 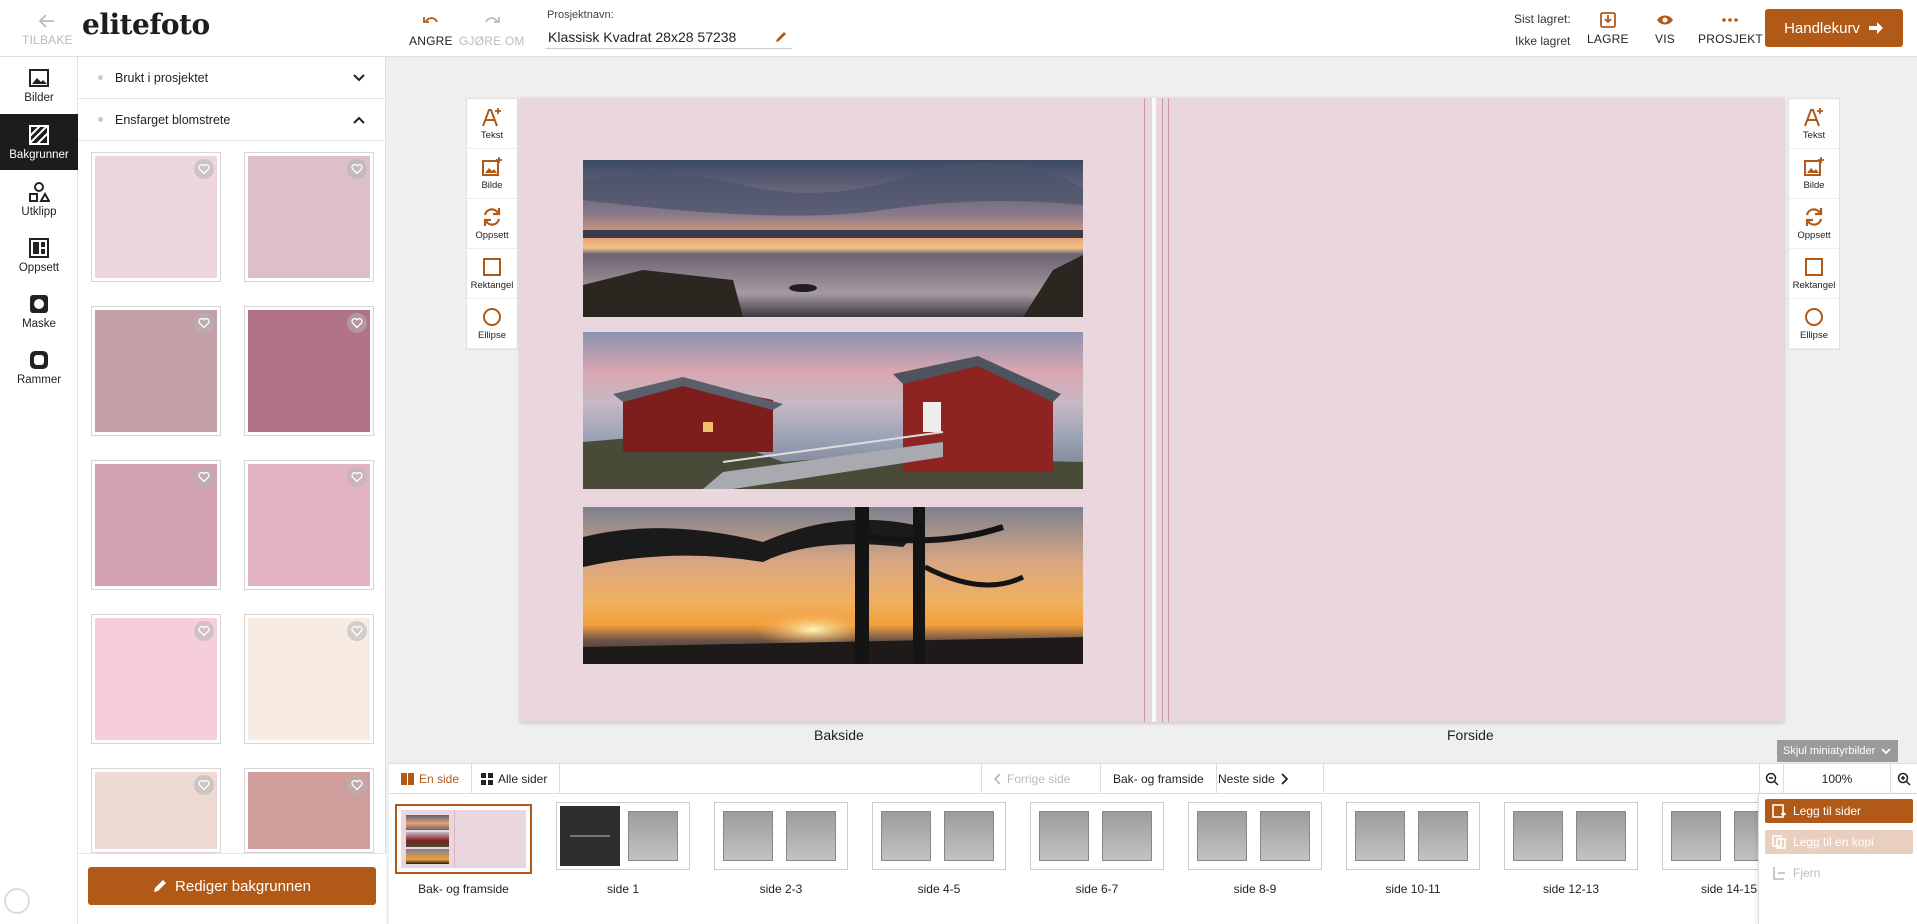 I want to click on next-page-button: Neste side, so click(x=1265, y=778).